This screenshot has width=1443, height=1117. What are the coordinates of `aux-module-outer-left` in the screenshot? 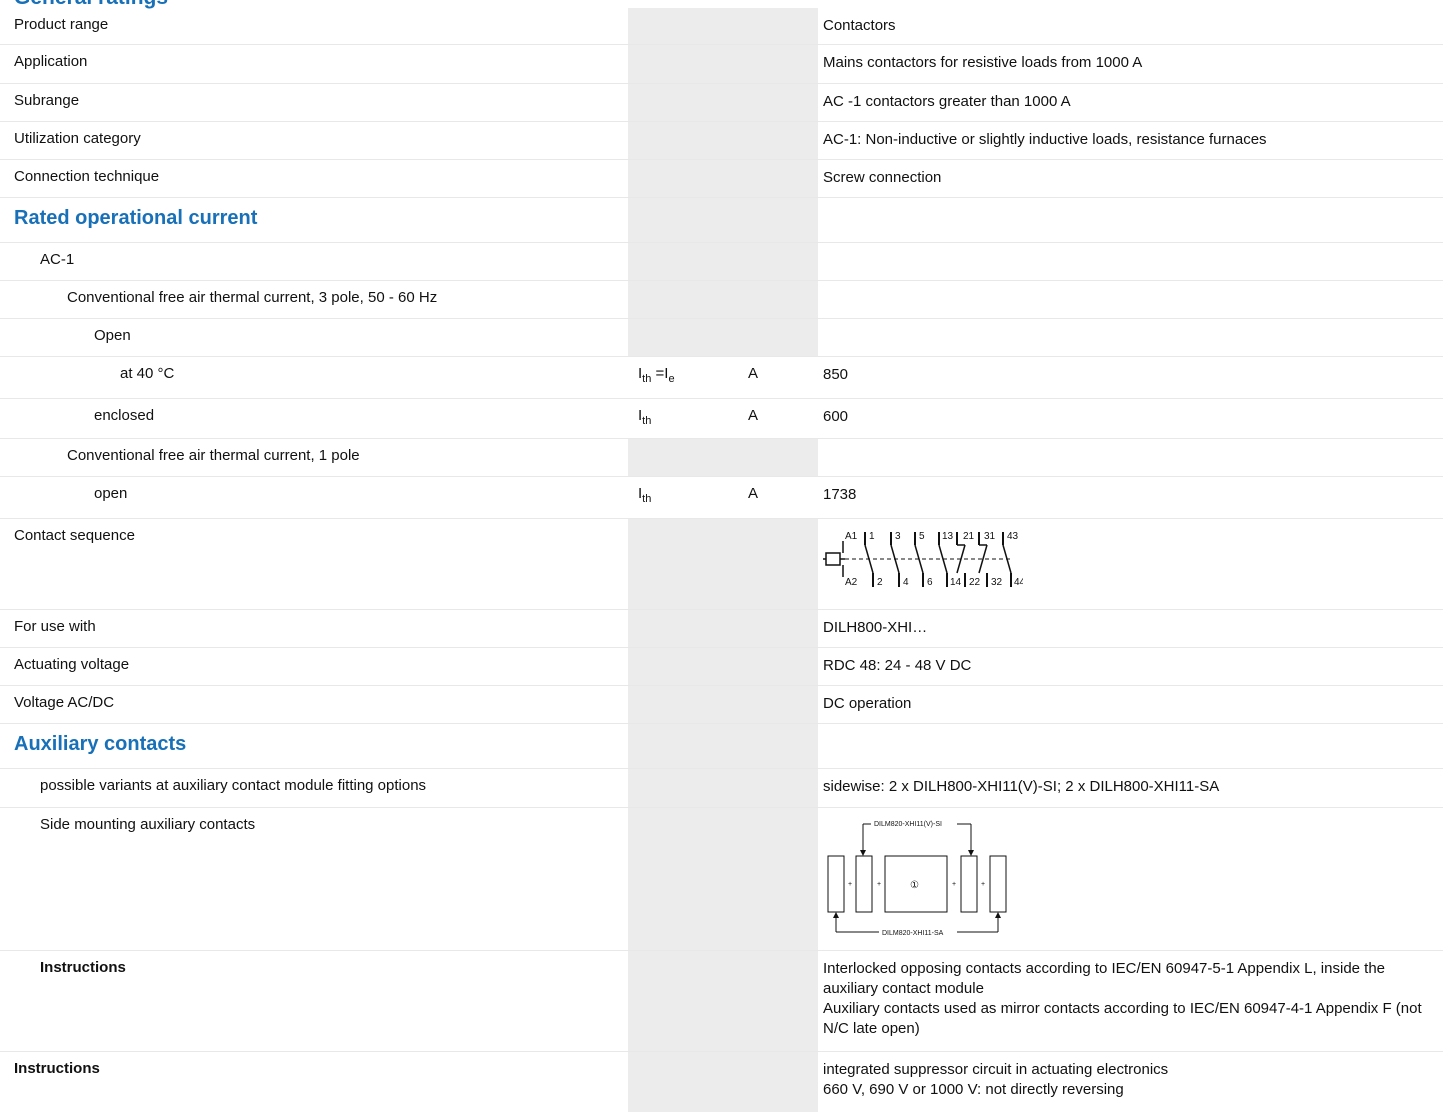 It's located at (836, 884).